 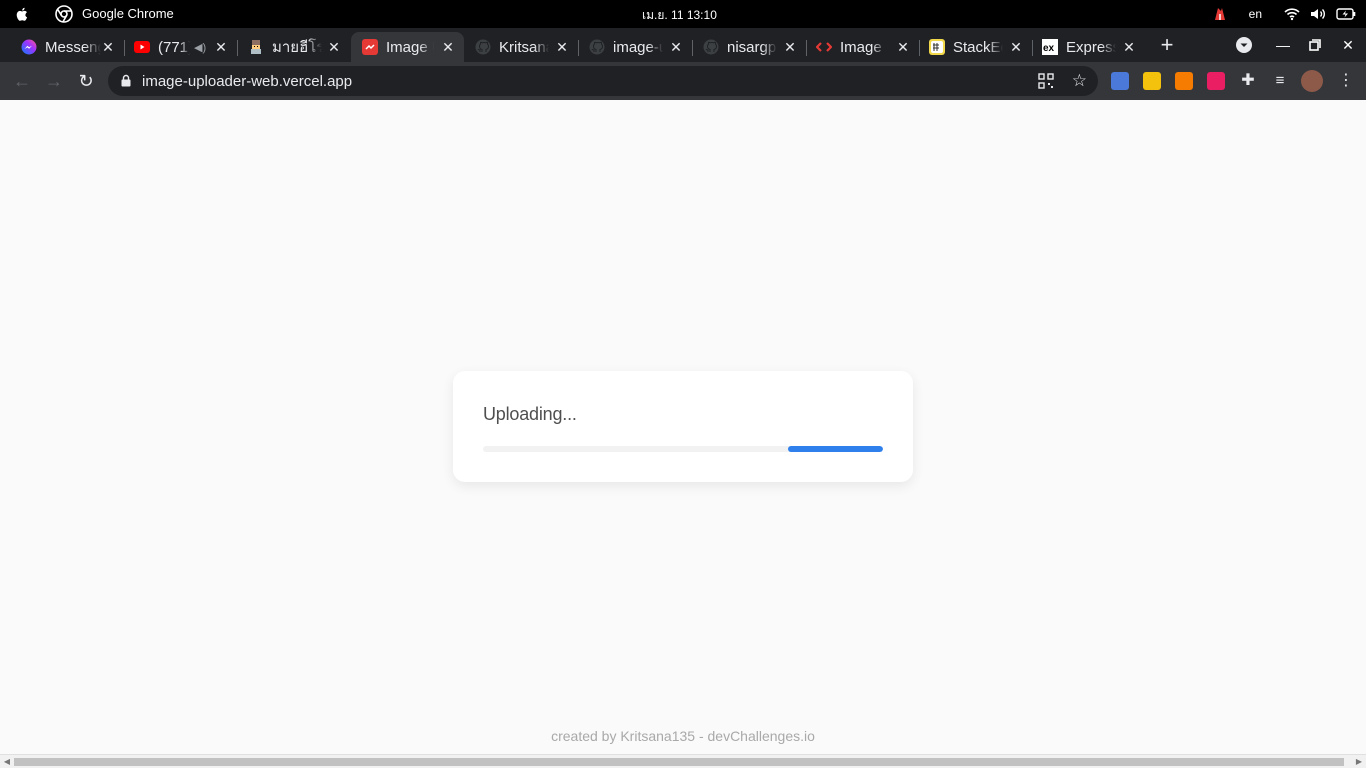 I want to click on lock-icon, so click(x=126, y=80).